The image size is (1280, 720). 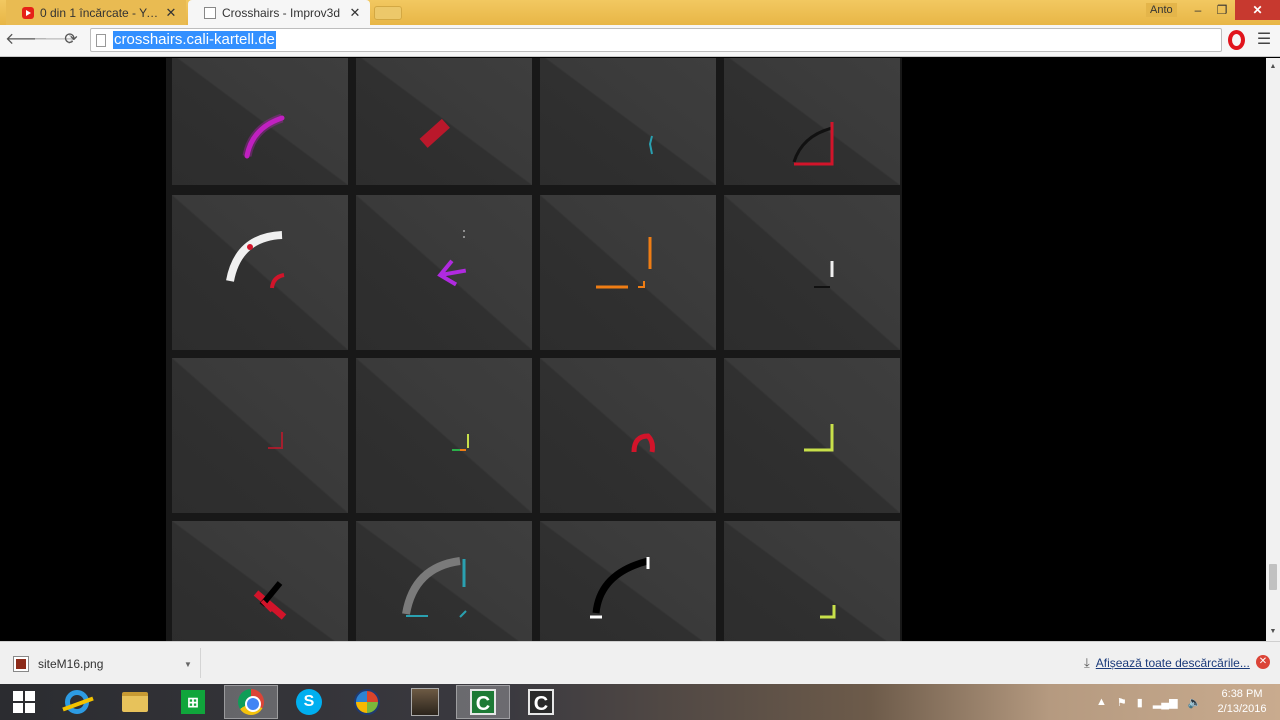 What do you see at coordinates (1198, 10) in the screenshot?
I see `minimize-button: –` at bounding box center [1198, 10].